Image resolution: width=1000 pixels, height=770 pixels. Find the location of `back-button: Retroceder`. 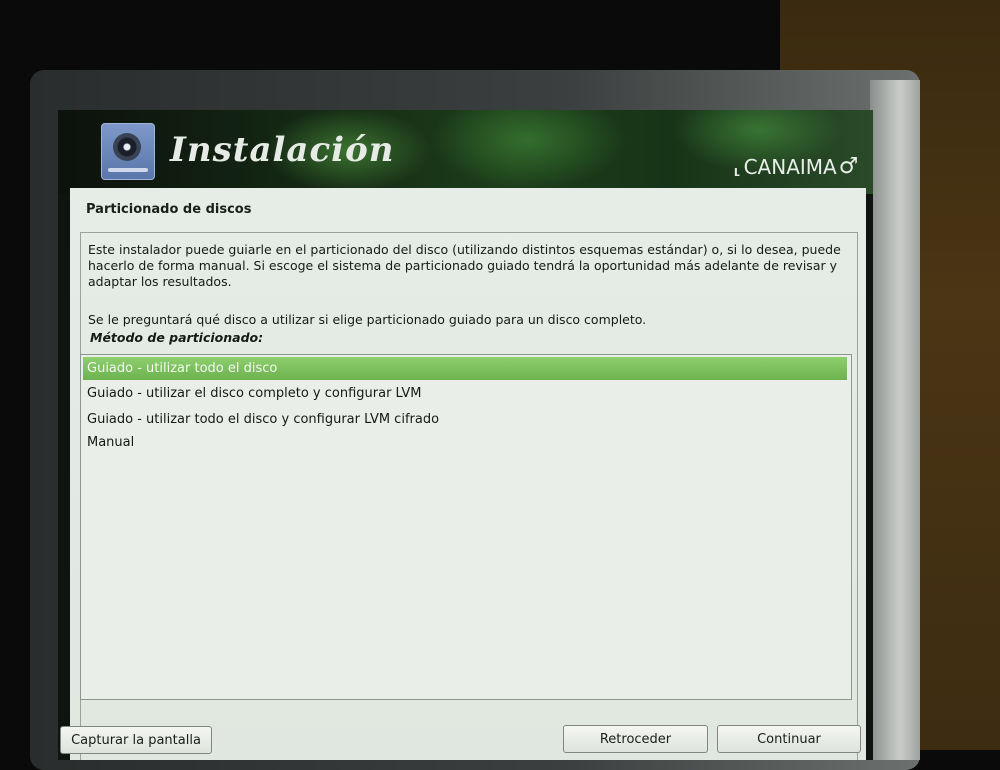

back-button: Retroceder is located at coordinates (635, 739).